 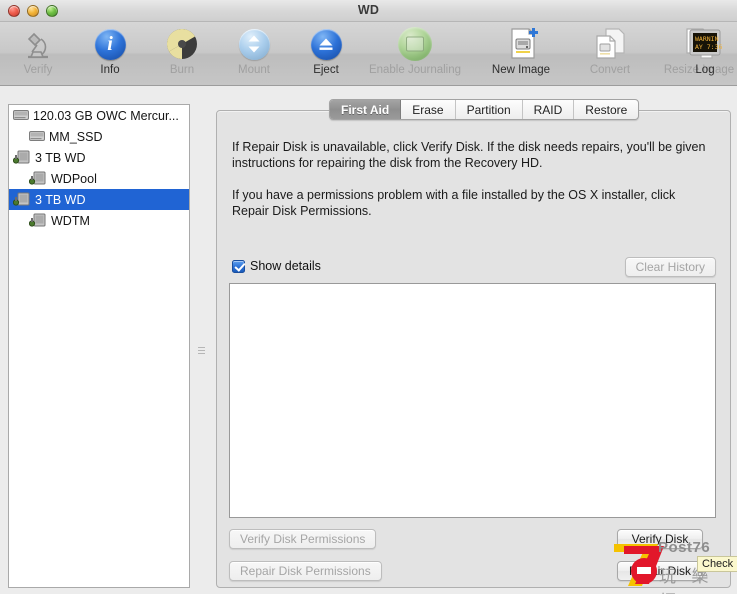 I want to click on tab-raid: RAID, so click(x=549, y=109).